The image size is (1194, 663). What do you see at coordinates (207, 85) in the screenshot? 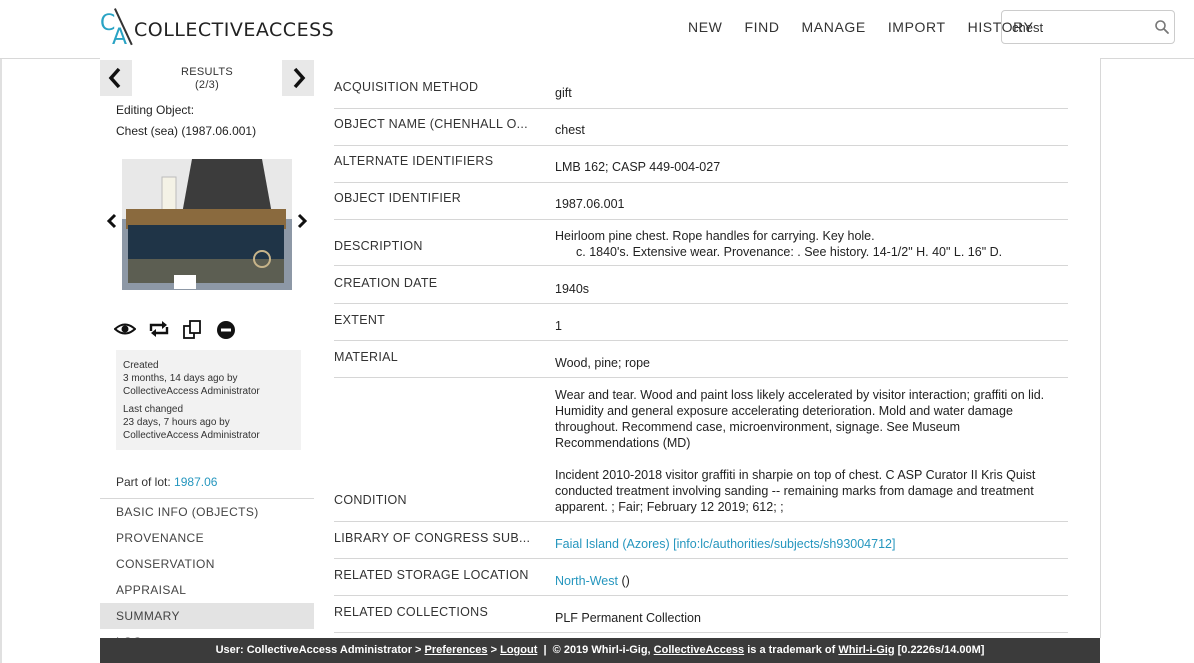
I see `results-count: (2/3)` at bounding box center [207, 85].